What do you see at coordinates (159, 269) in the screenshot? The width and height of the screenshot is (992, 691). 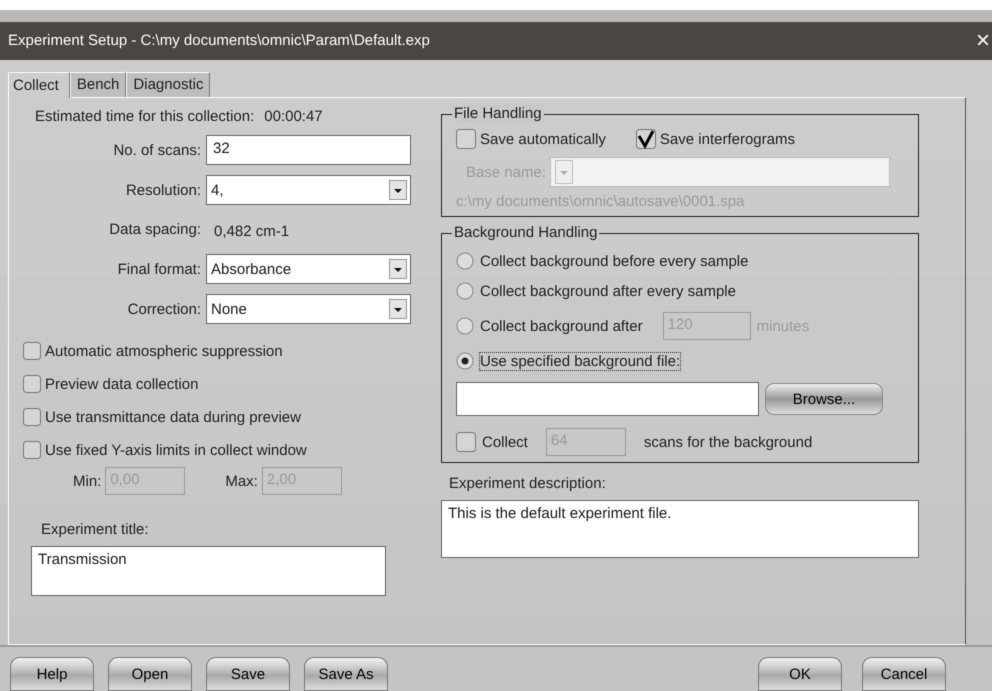 I see `field-label: Final format:` at bounding box center [159, 269].